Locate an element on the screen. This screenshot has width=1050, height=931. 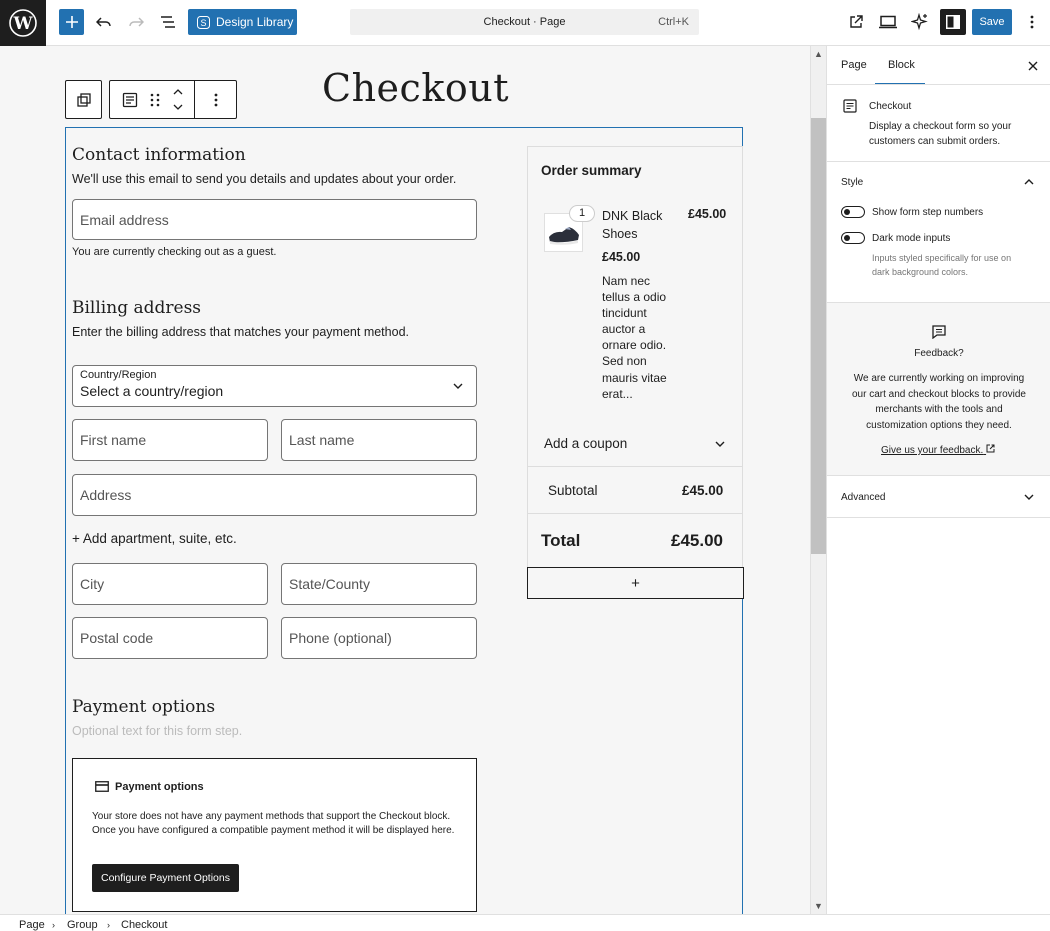
wordpress-icon: W is located at coordinates (23, 23).